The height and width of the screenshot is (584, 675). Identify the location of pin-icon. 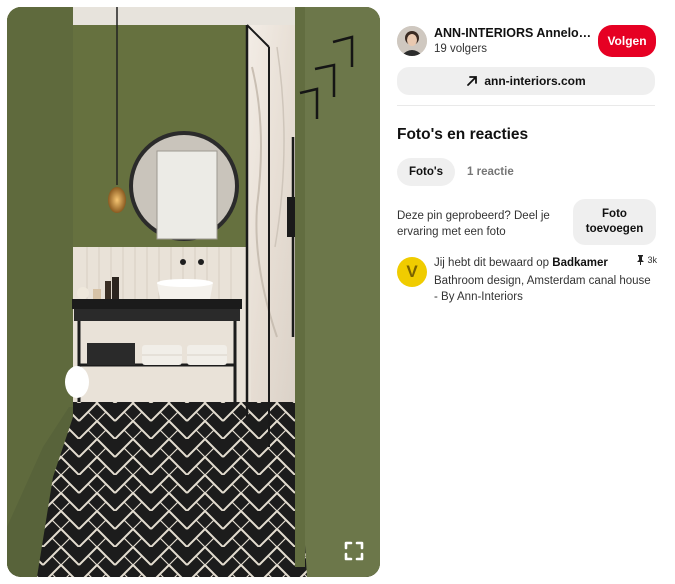
(641, 260).